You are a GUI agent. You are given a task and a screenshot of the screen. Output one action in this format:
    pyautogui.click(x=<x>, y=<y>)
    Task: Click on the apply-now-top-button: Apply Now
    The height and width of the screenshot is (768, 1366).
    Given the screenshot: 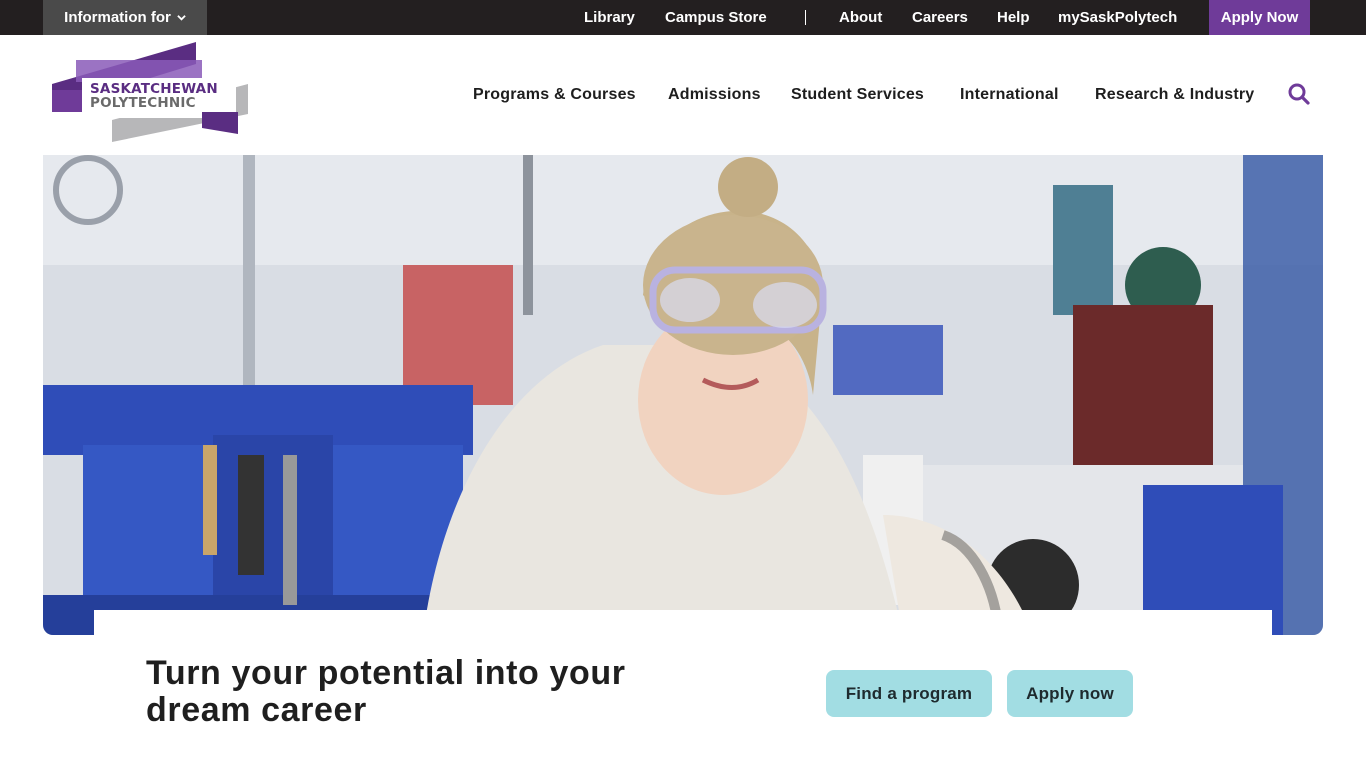 What is the action you would take?
    pyautogui.click(x=1259, y=17)
    